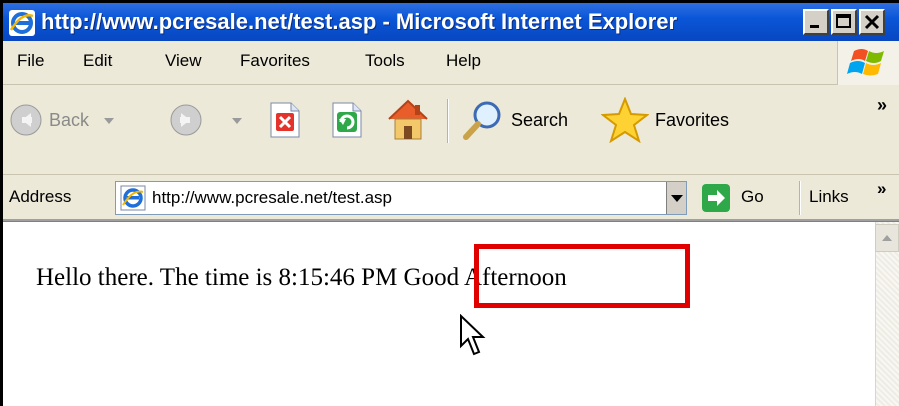 The width and height of the screenshot is (899, 406). Describe the element at coordinates (133, 198) in the screenshot. I see `page-ie-icon` at that location.